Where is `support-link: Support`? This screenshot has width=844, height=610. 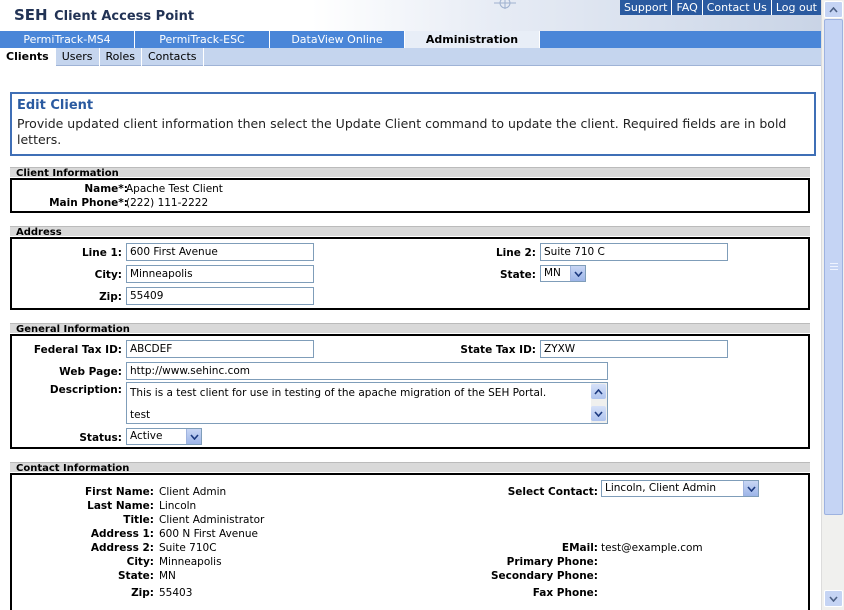
support-link: Support is located at coordinates (645, 7).